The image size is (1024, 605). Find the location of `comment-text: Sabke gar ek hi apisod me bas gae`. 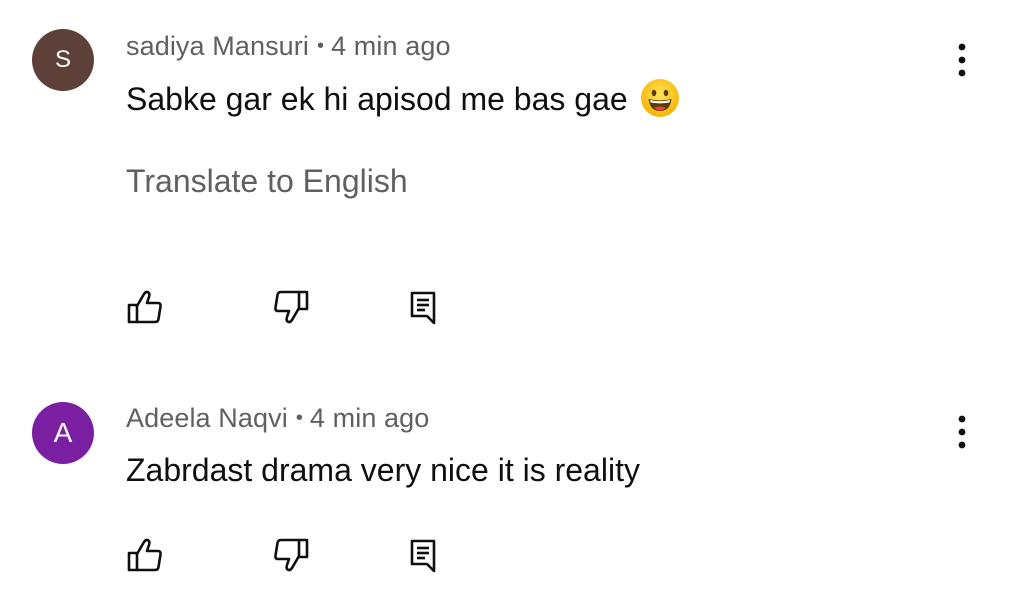

comment-text: Sabke gar ek hi apisod me bas gae is located at coordinates (403, 99).